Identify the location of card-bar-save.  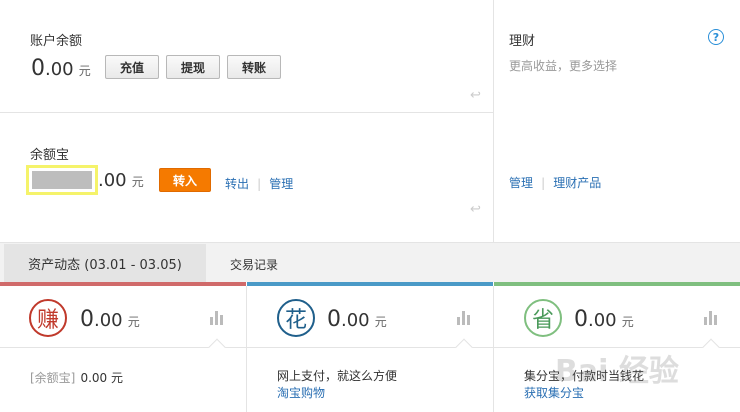
(617, 284).